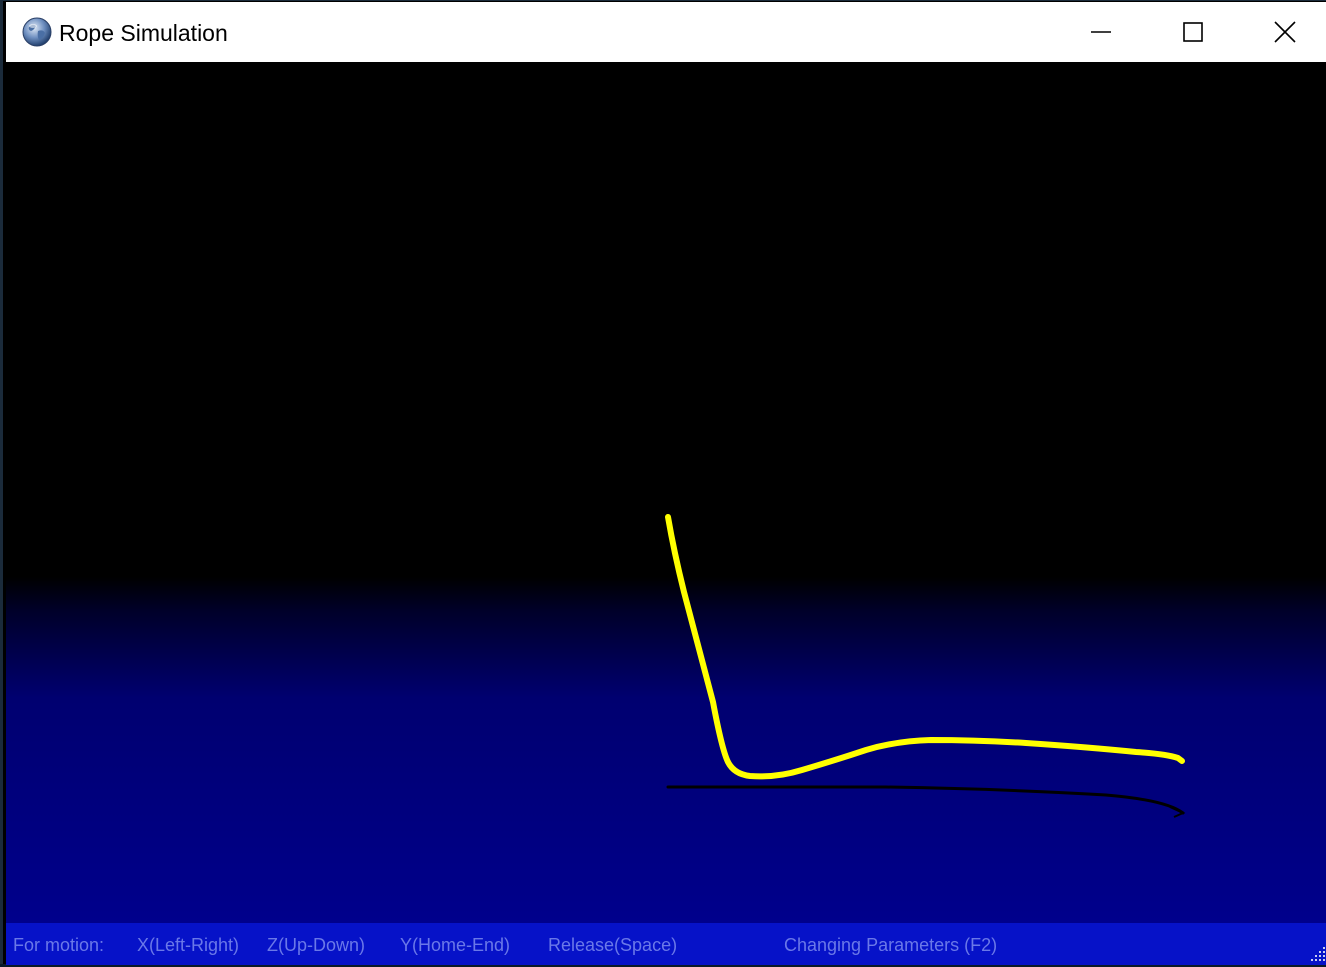 The width and height of the screenshot is (1326, 967). I want to click on maximize-button, so click(1193, 32).